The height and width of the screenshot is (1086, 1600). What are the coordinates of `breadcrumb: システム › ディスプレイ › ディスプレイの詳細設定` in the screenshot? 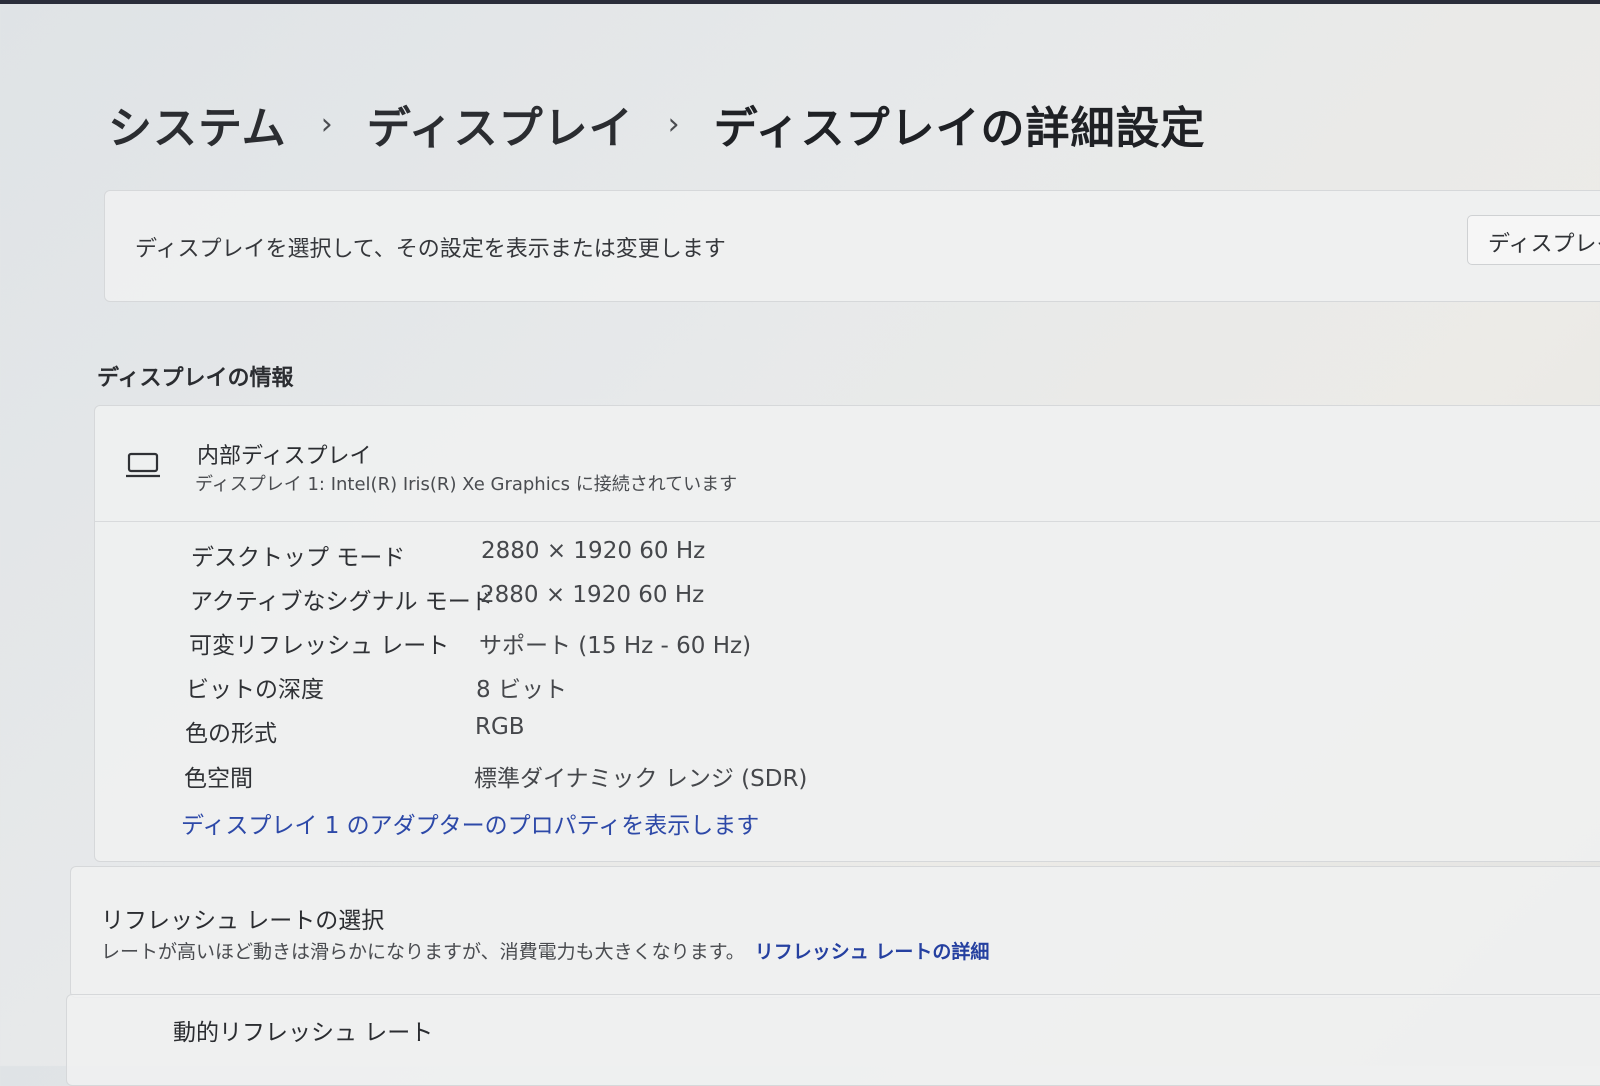 It's located at (657, 124).